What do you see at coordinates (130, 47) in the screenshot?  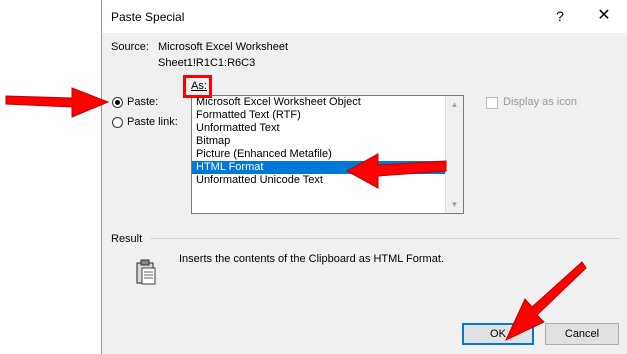 I see `source-label: Source:` at bounding box center [130, 47].